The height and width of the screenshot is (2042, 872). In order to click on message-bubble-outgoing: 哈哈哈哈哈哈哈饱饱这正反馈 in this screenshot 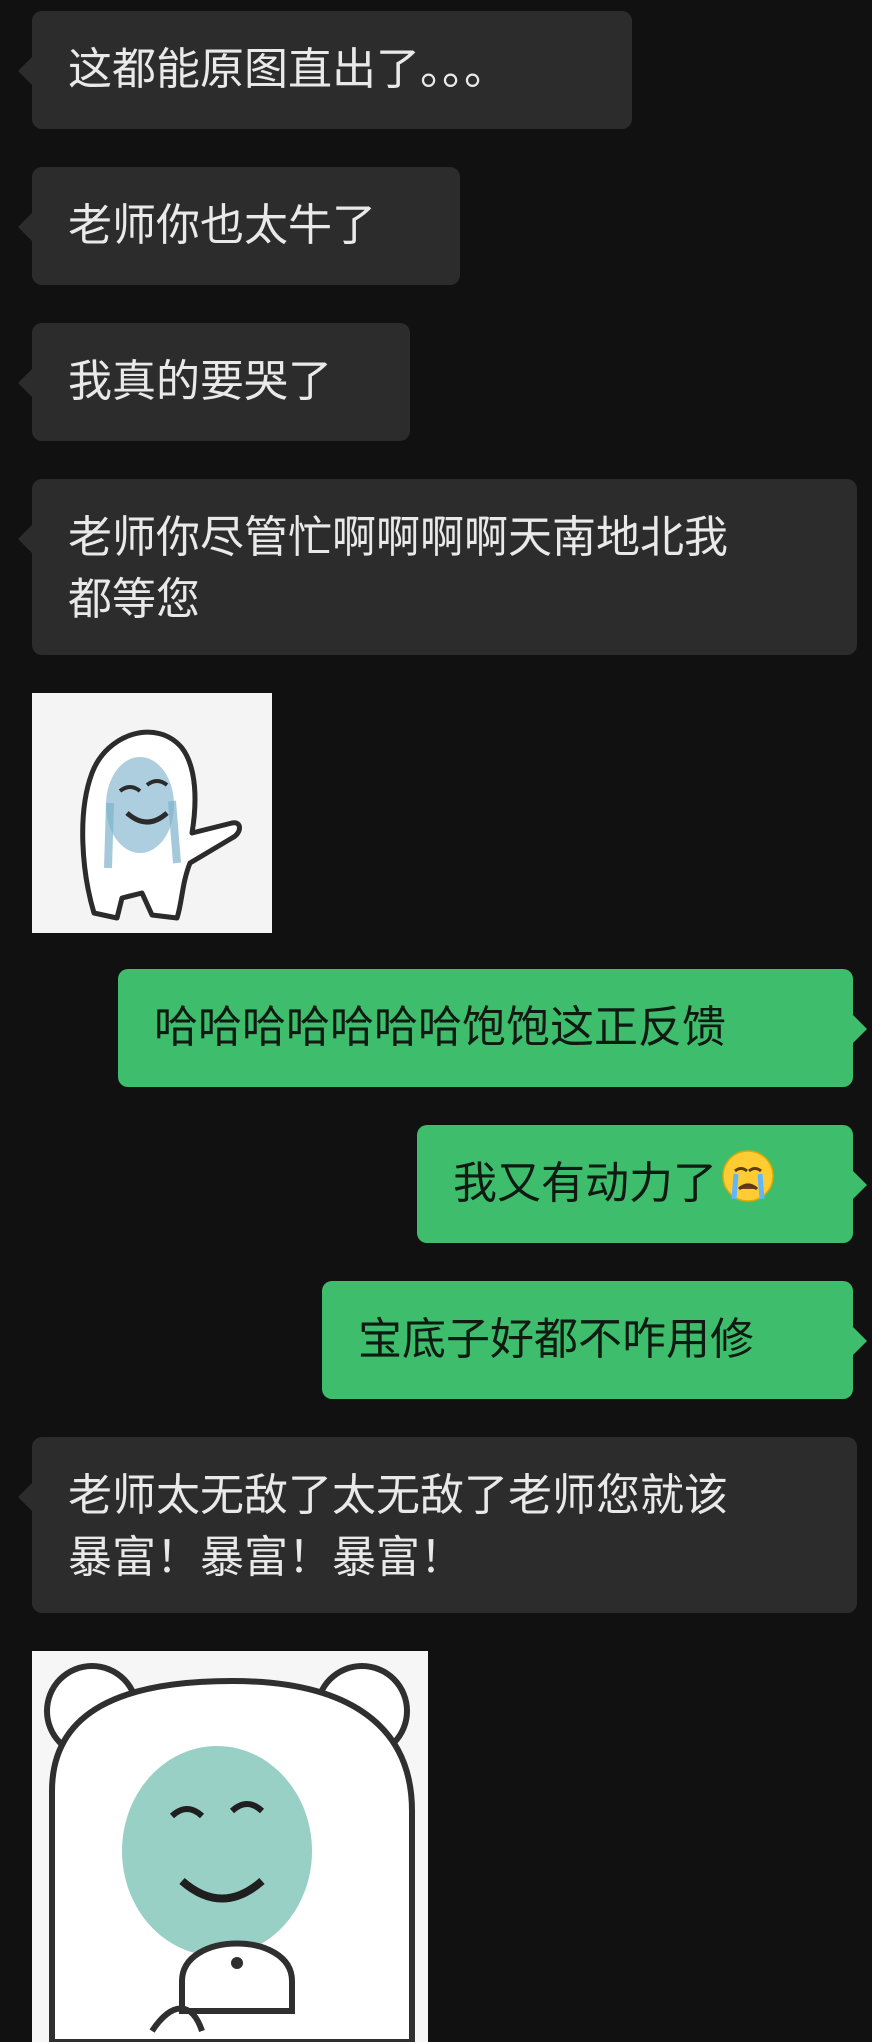, I will do `click(492, 1028)`.